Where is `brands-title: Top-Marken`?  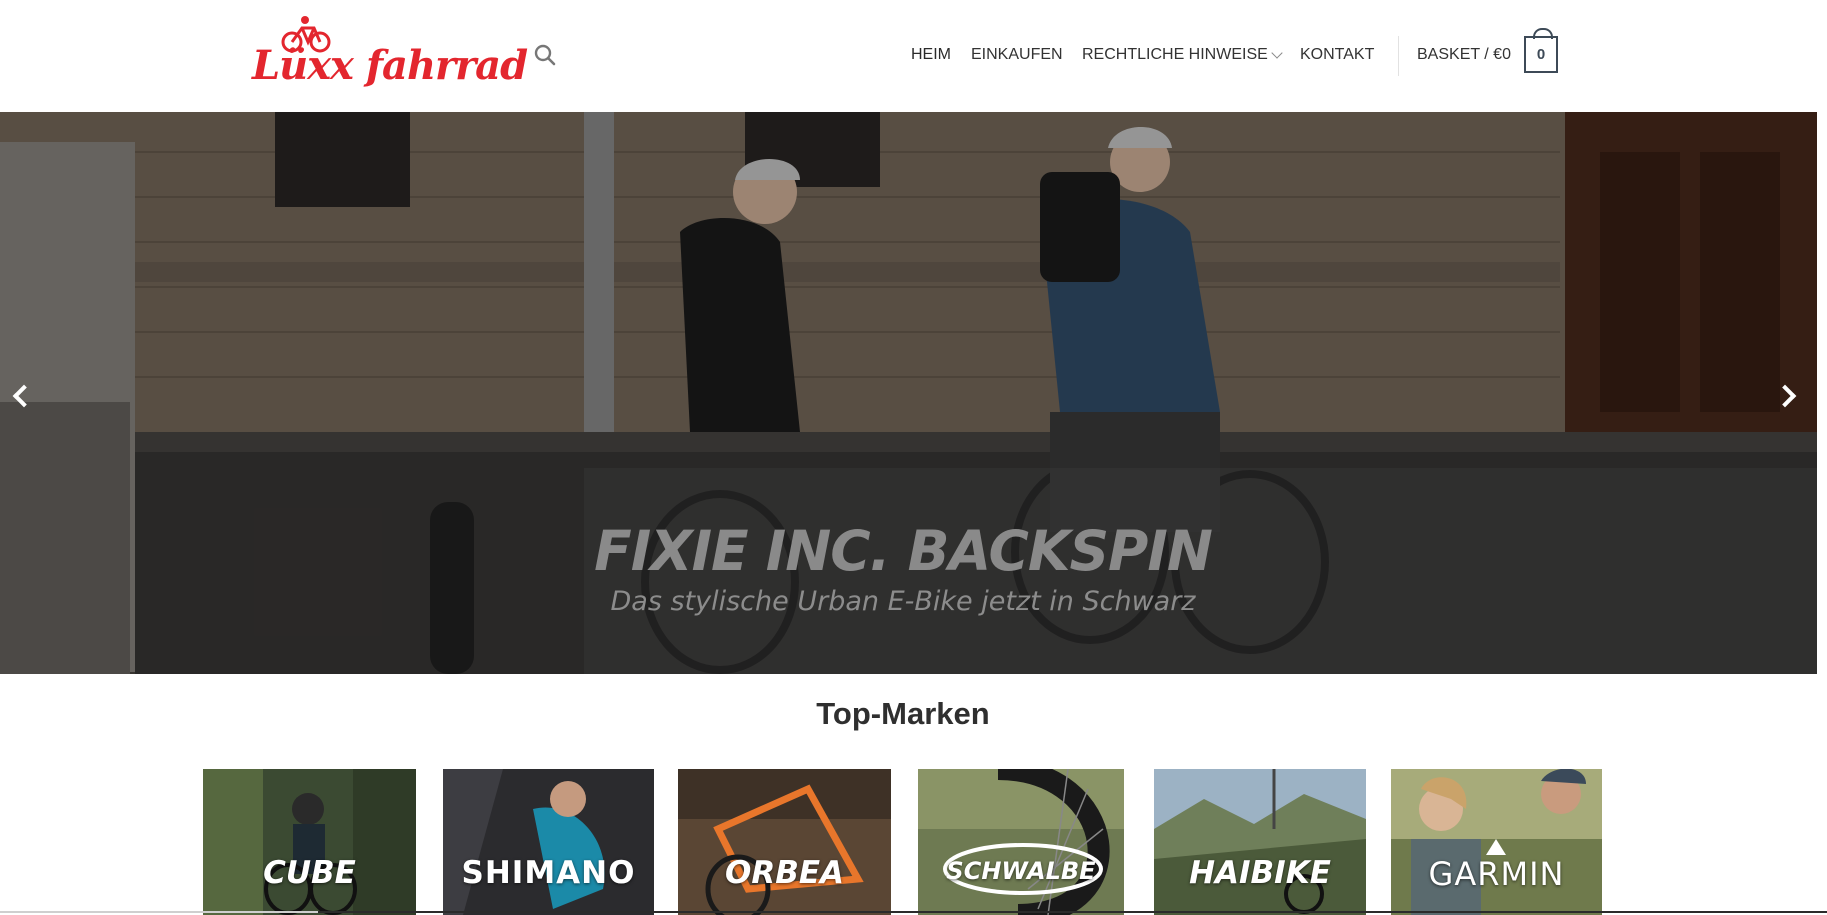 brands-title: Top-Marken is located at coordinates (903, 713).